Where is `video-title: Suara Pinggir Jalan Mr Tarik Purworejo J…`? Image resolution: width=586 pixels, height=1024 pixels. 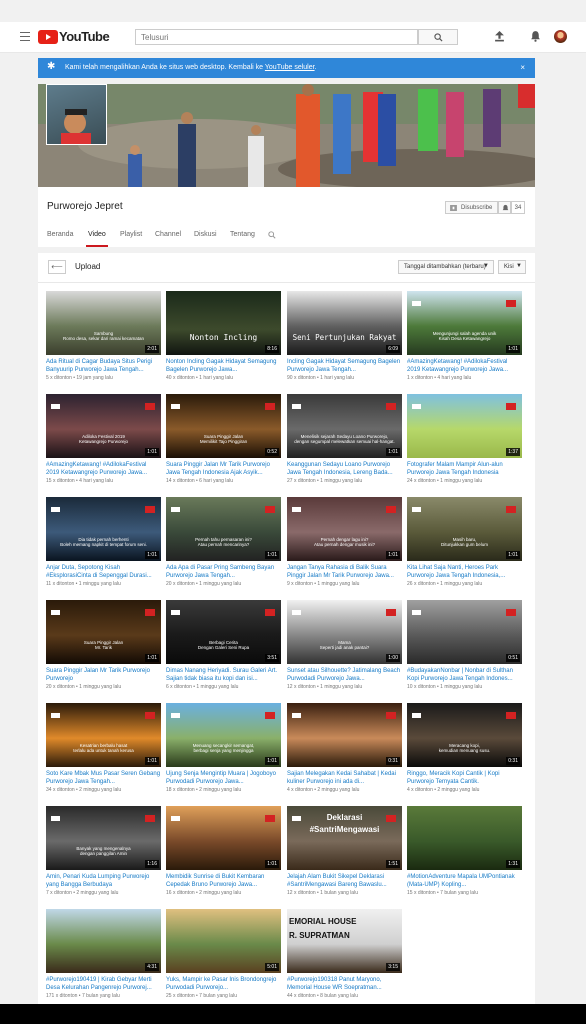 video-title: Suara Pinggir Jalan Mr Tarik Purworejo J… is located at coordinates (223, 469).